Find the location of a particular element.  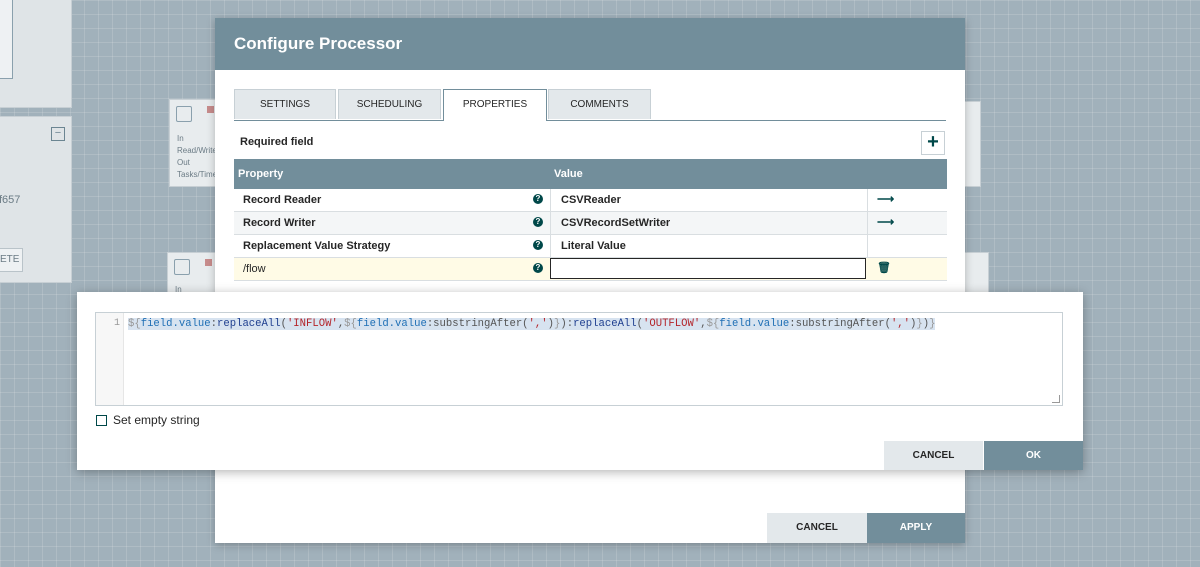

set-empty-string-label: Set empty string is located at coordinates (156, 420).